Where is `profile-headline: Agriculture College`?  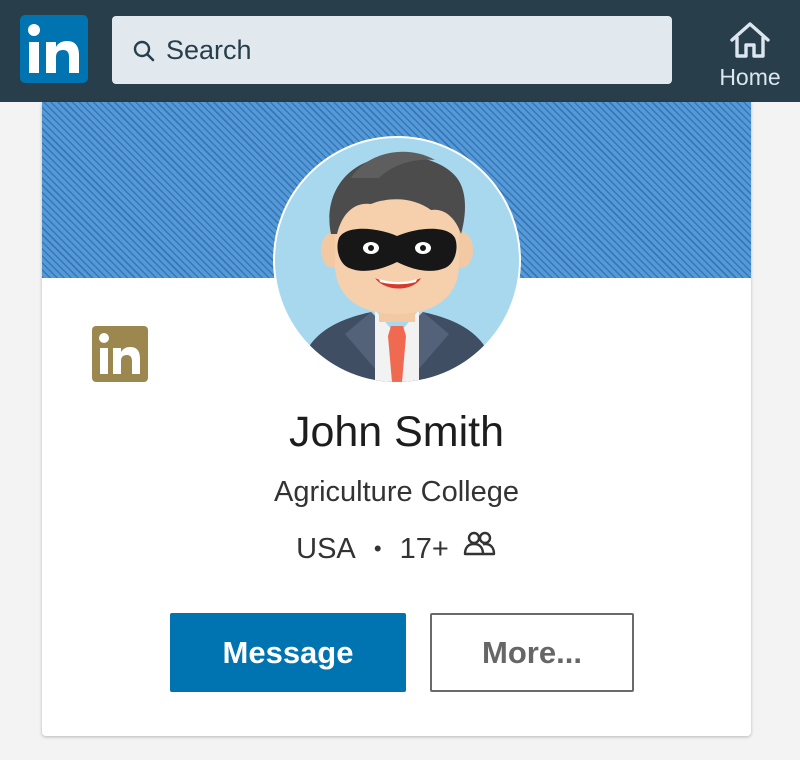 profile-headline: Agriculture College is located at coordinates (396, 492).